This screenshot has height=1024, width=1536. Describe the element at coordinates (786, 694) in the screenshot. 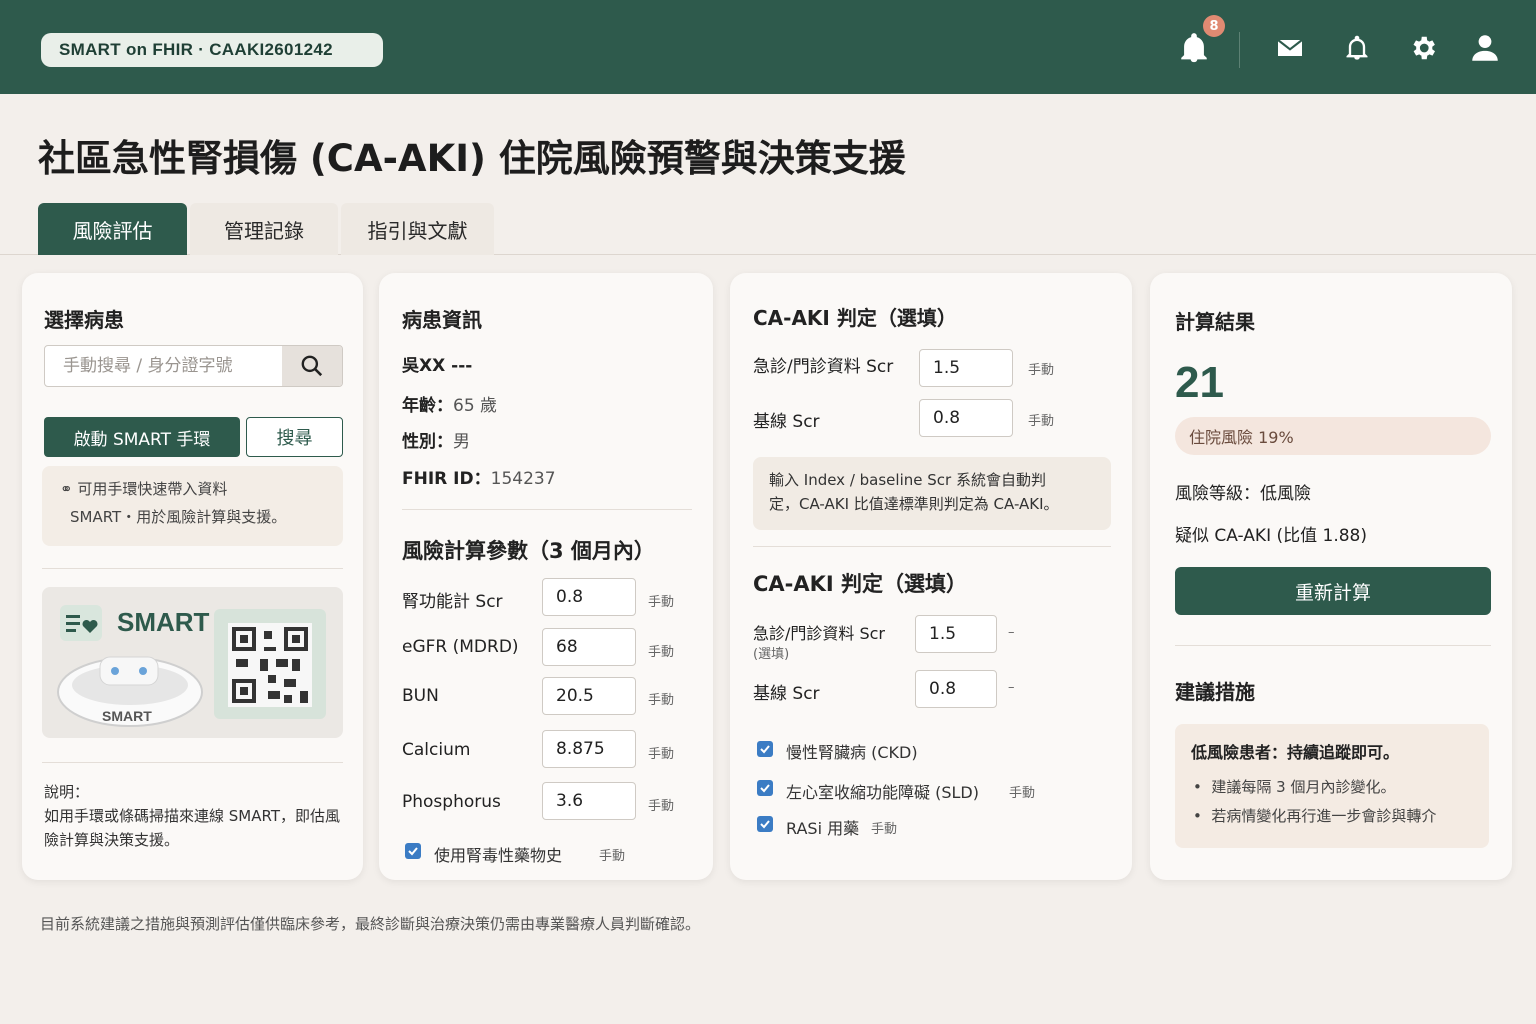

I see `base2-scr-label: 基線 Scr` at that location.